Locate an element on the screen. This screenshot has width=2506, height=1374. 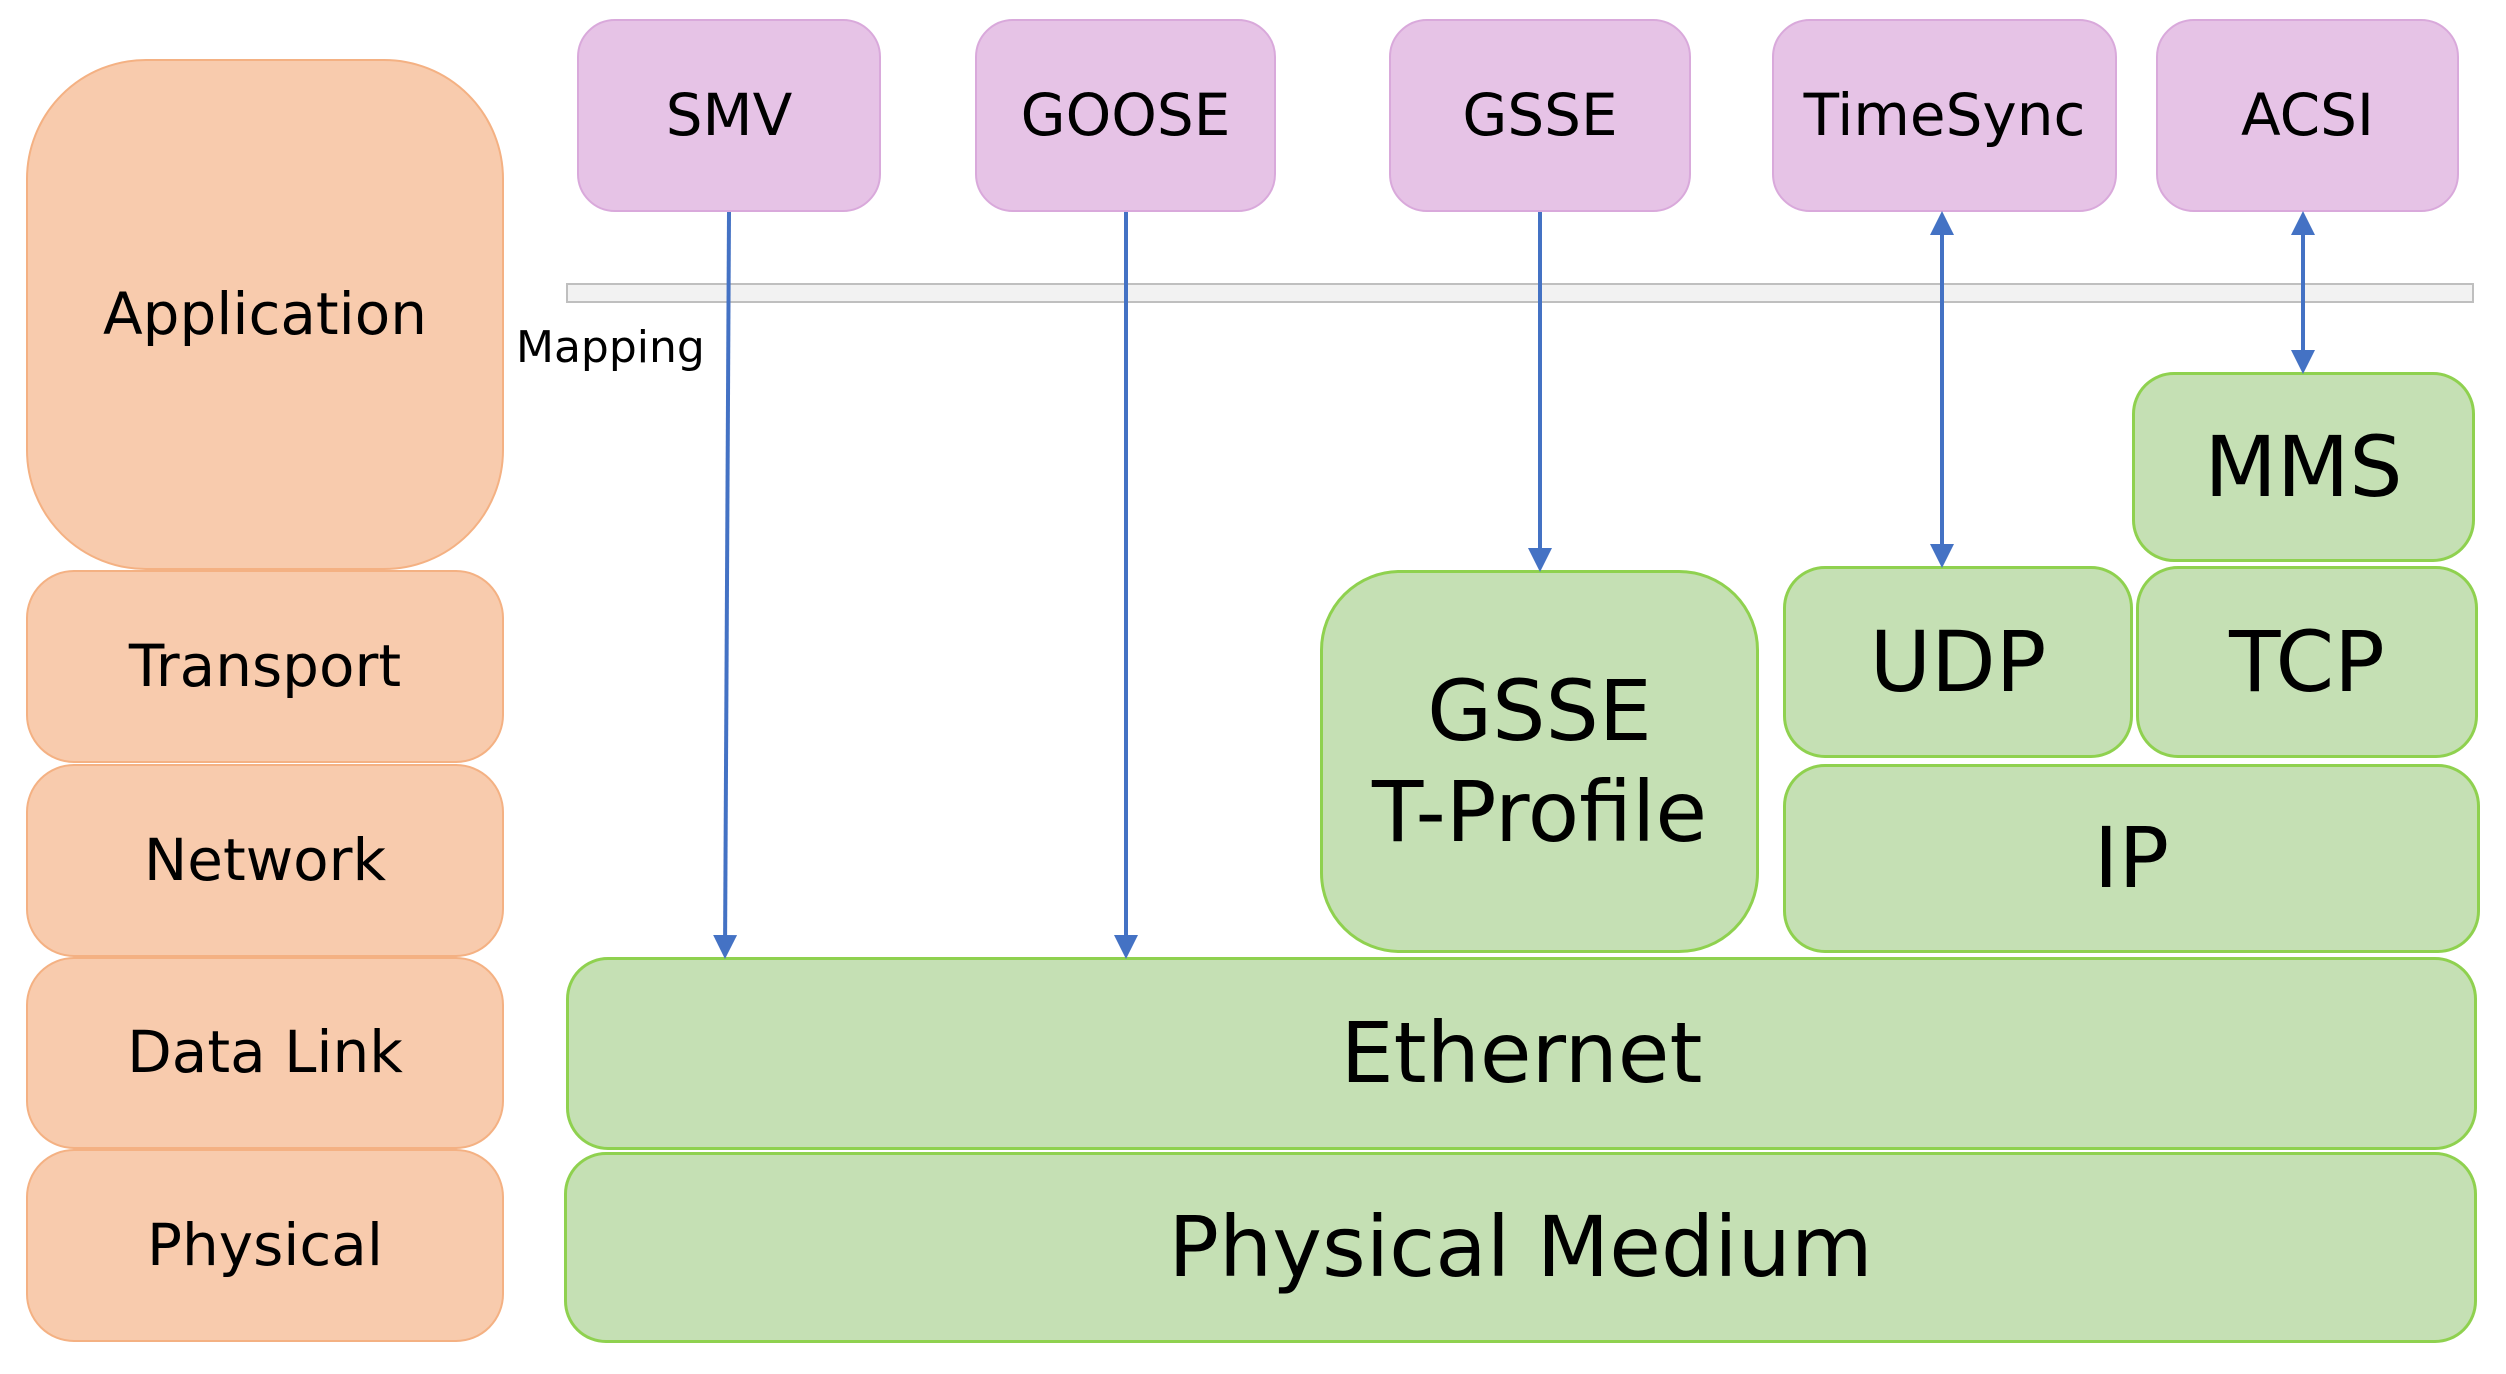
osi-layer-label: Network is located at coordinates (265, 859).